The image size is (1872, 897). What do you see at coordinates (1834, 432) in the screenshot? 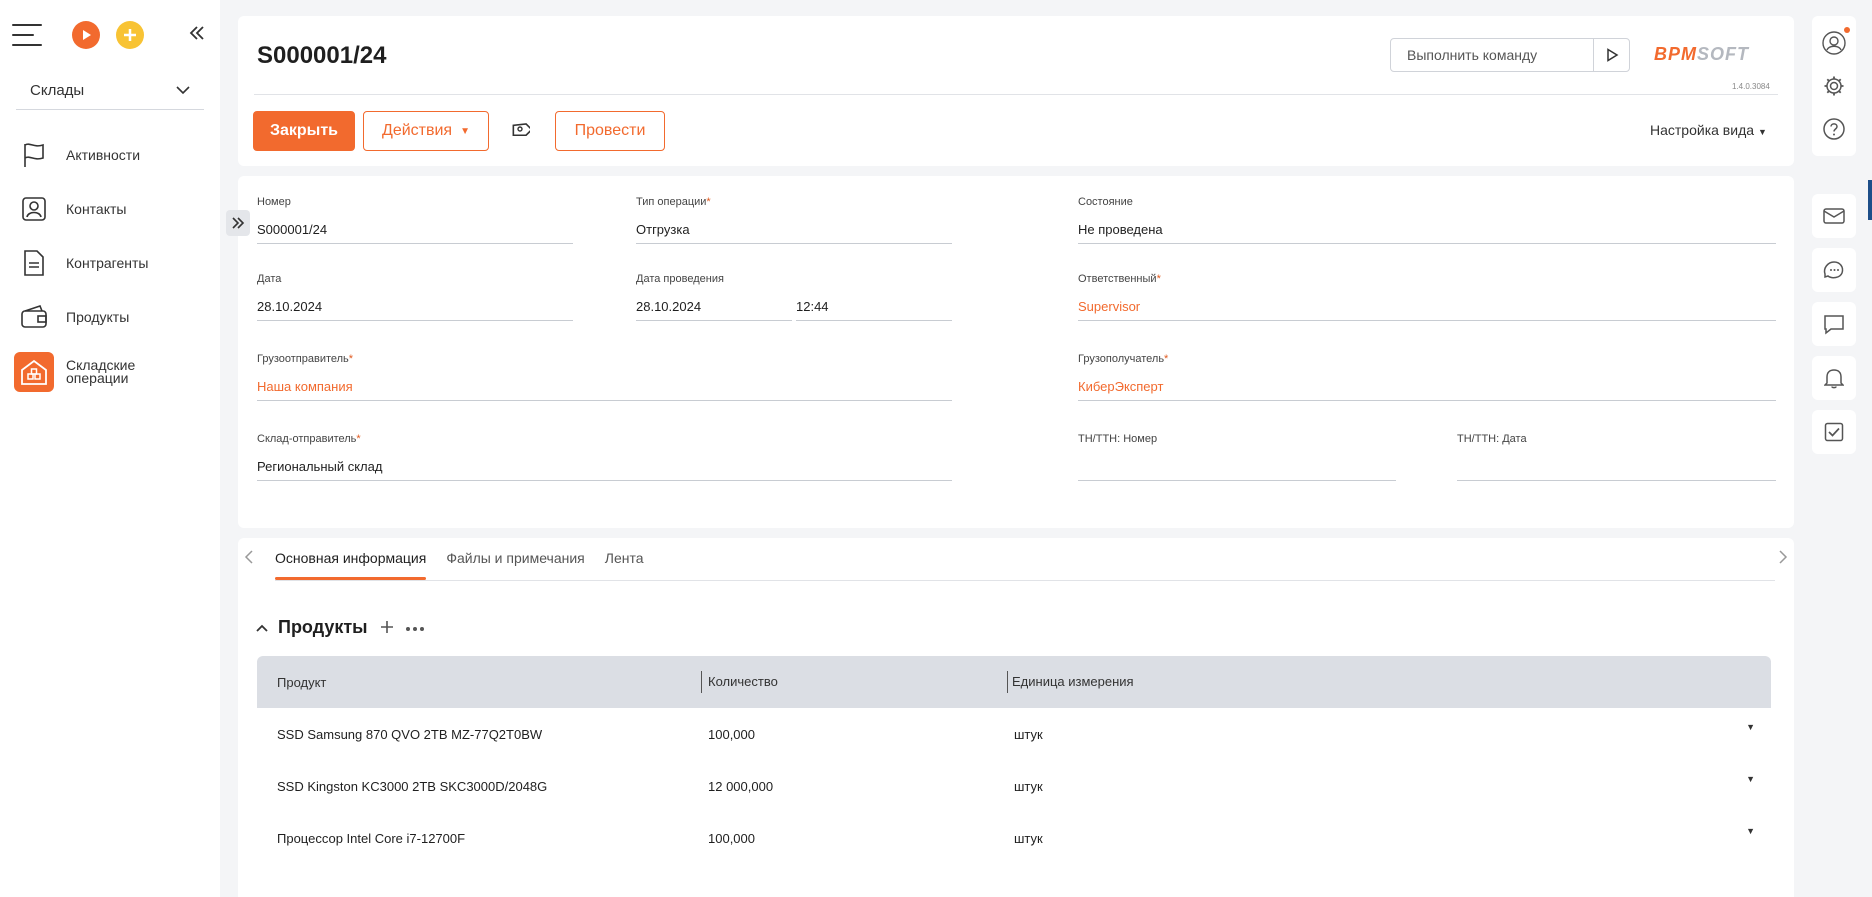
I see `task-checkbox-icon` at bounding box center [1834, 432].